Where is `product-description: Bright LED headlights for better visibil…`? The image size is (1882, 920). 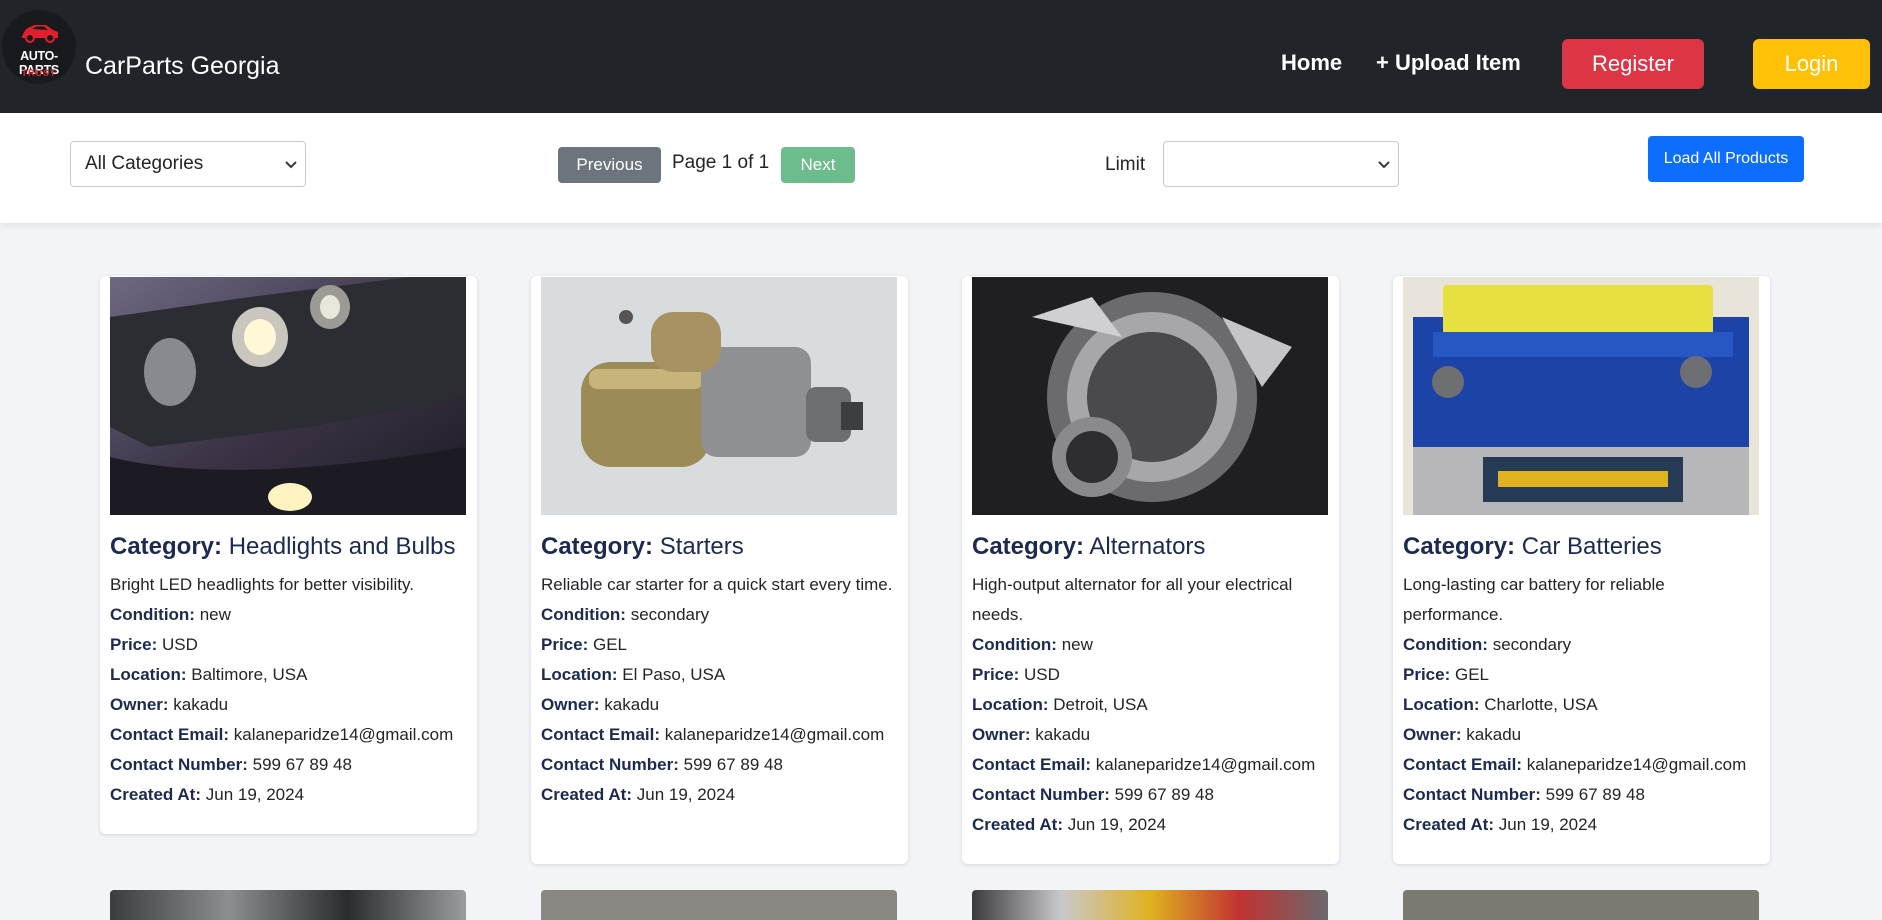
product-description: Bright LED headlights for better visibil… is located at coordinates (262, 584).